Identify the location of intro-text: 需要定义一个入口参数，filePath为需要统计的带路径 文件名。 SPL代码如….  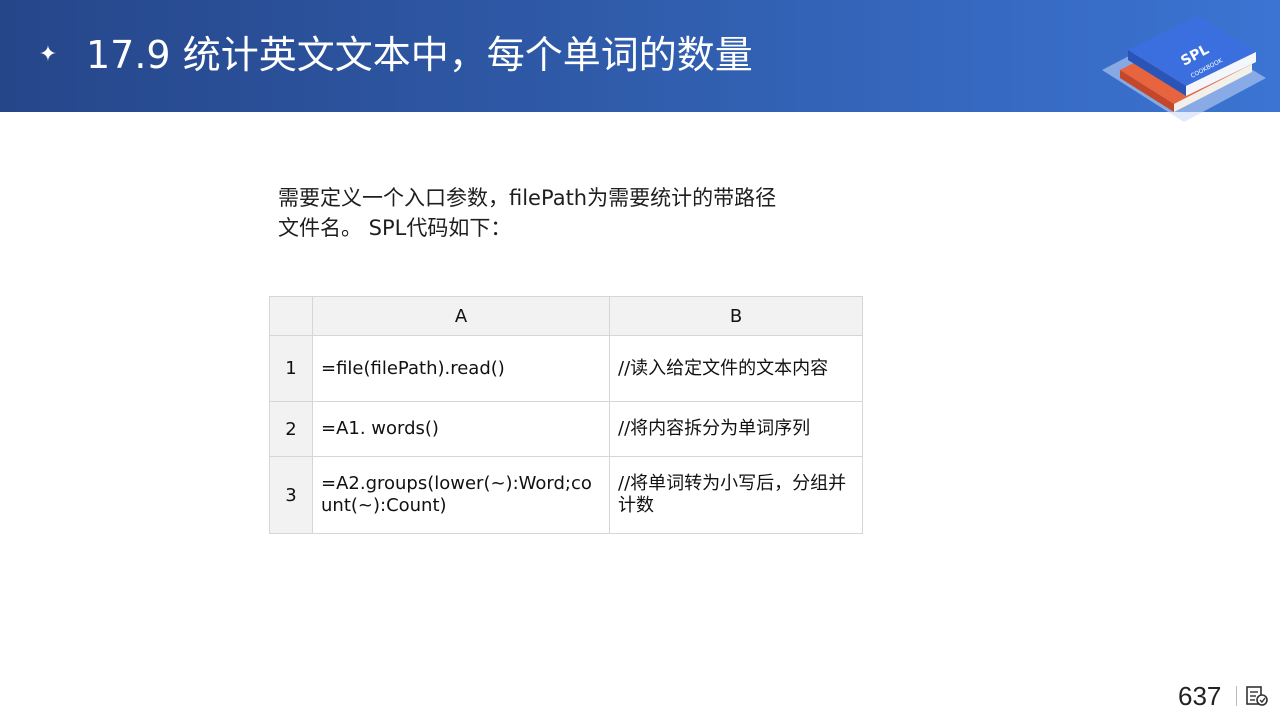
(568, 213).